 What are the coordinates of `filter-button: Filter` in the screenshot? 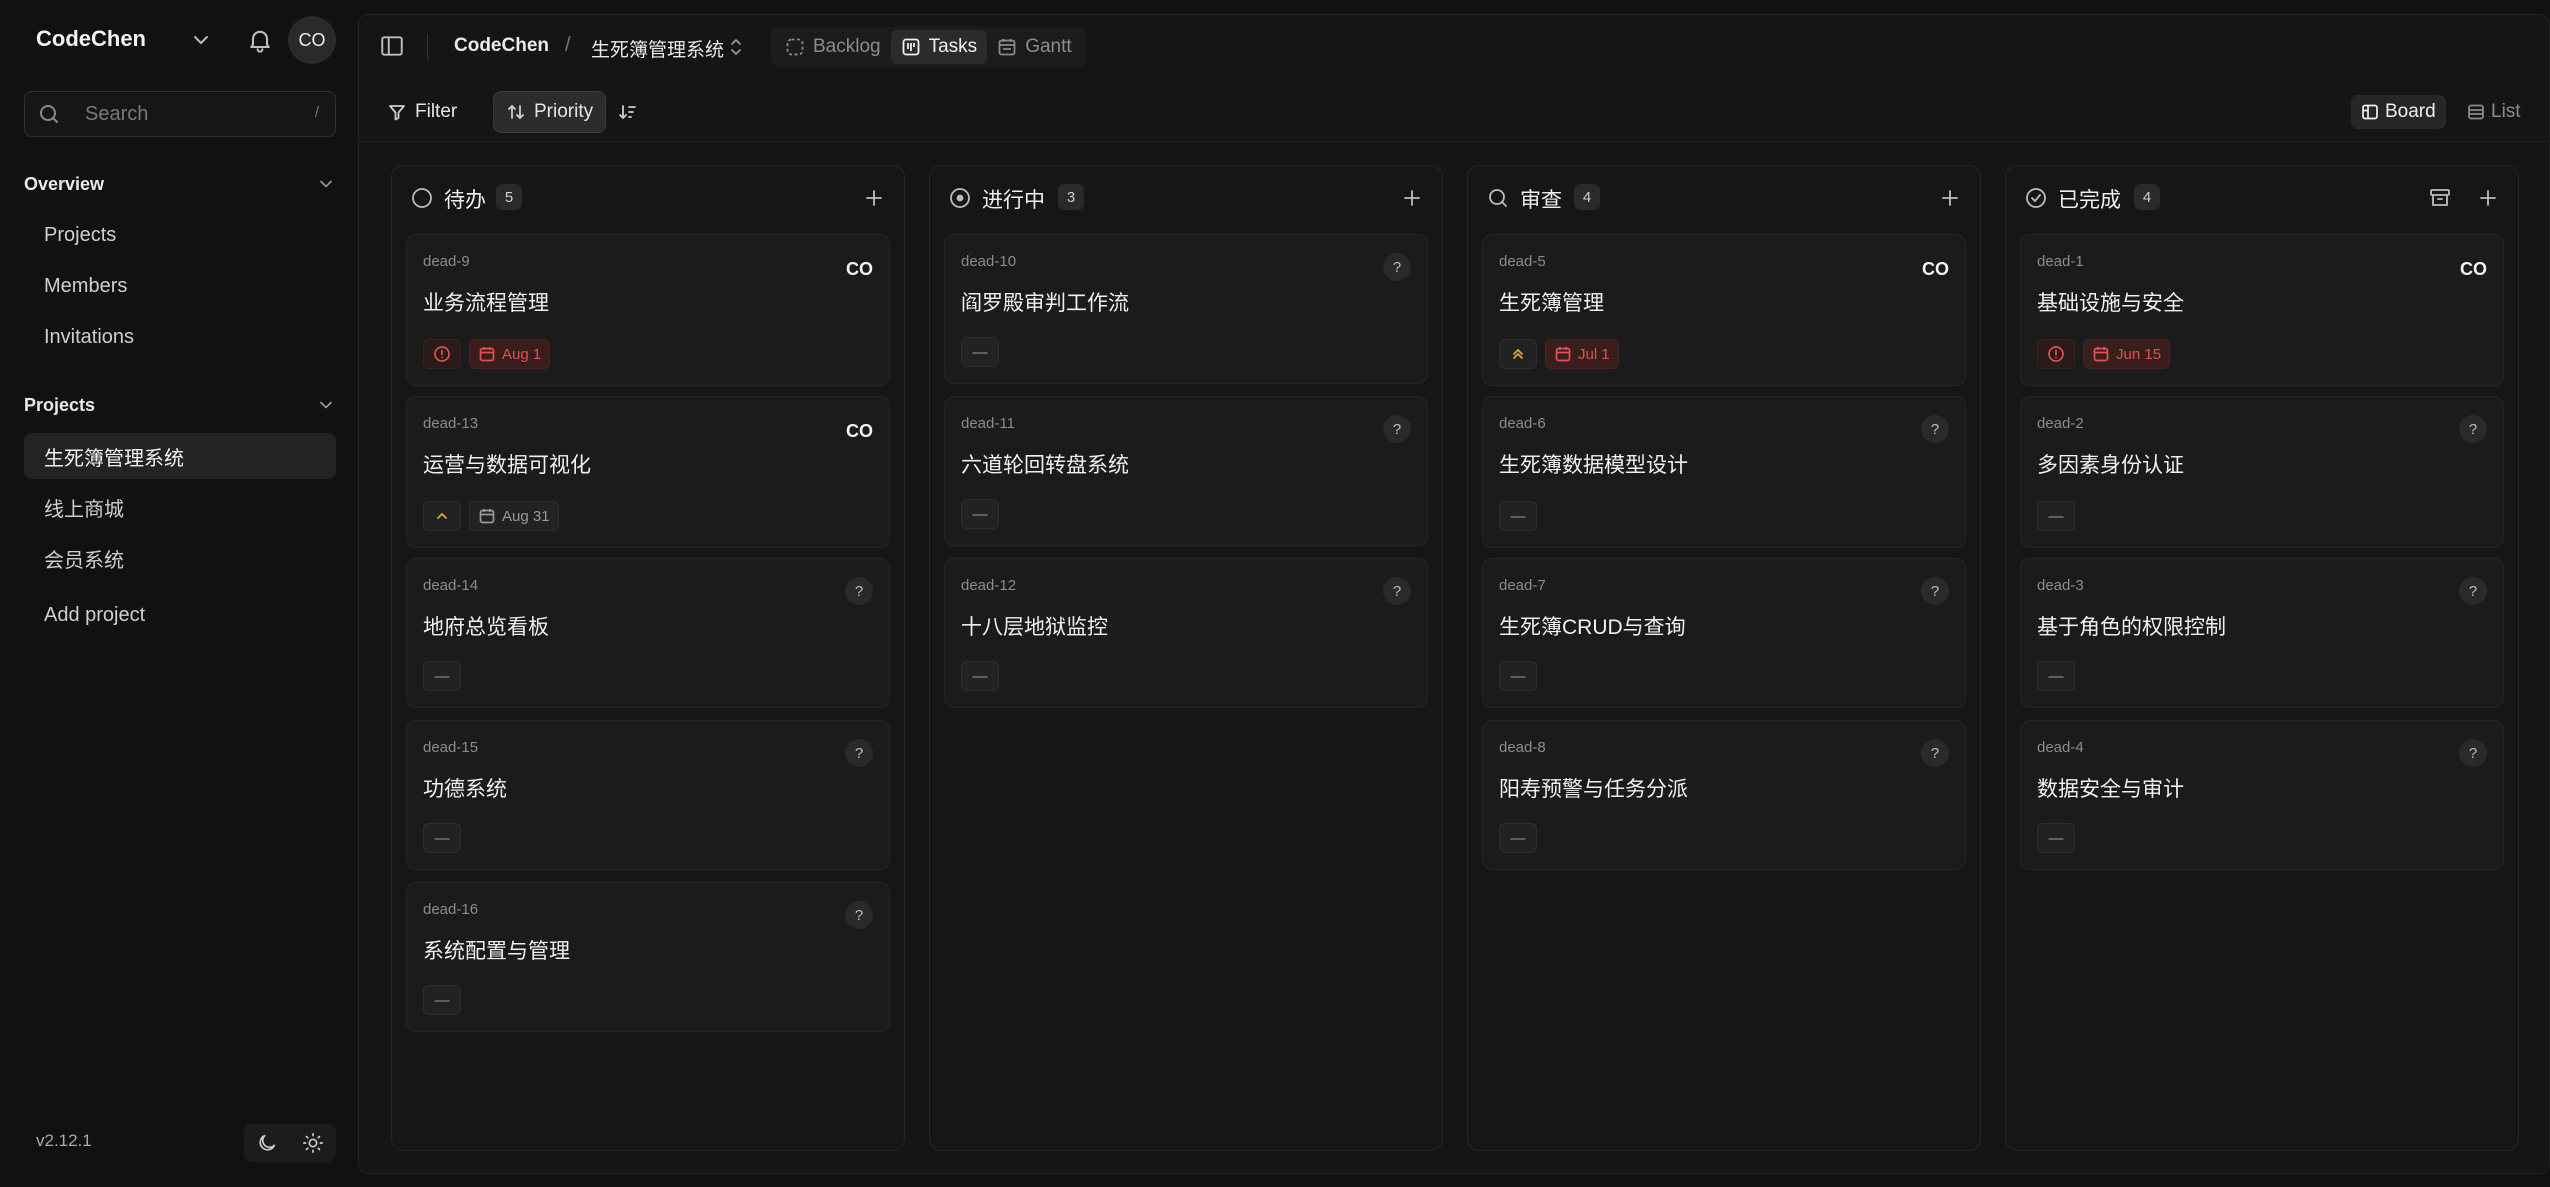 It's located at (422, 112).